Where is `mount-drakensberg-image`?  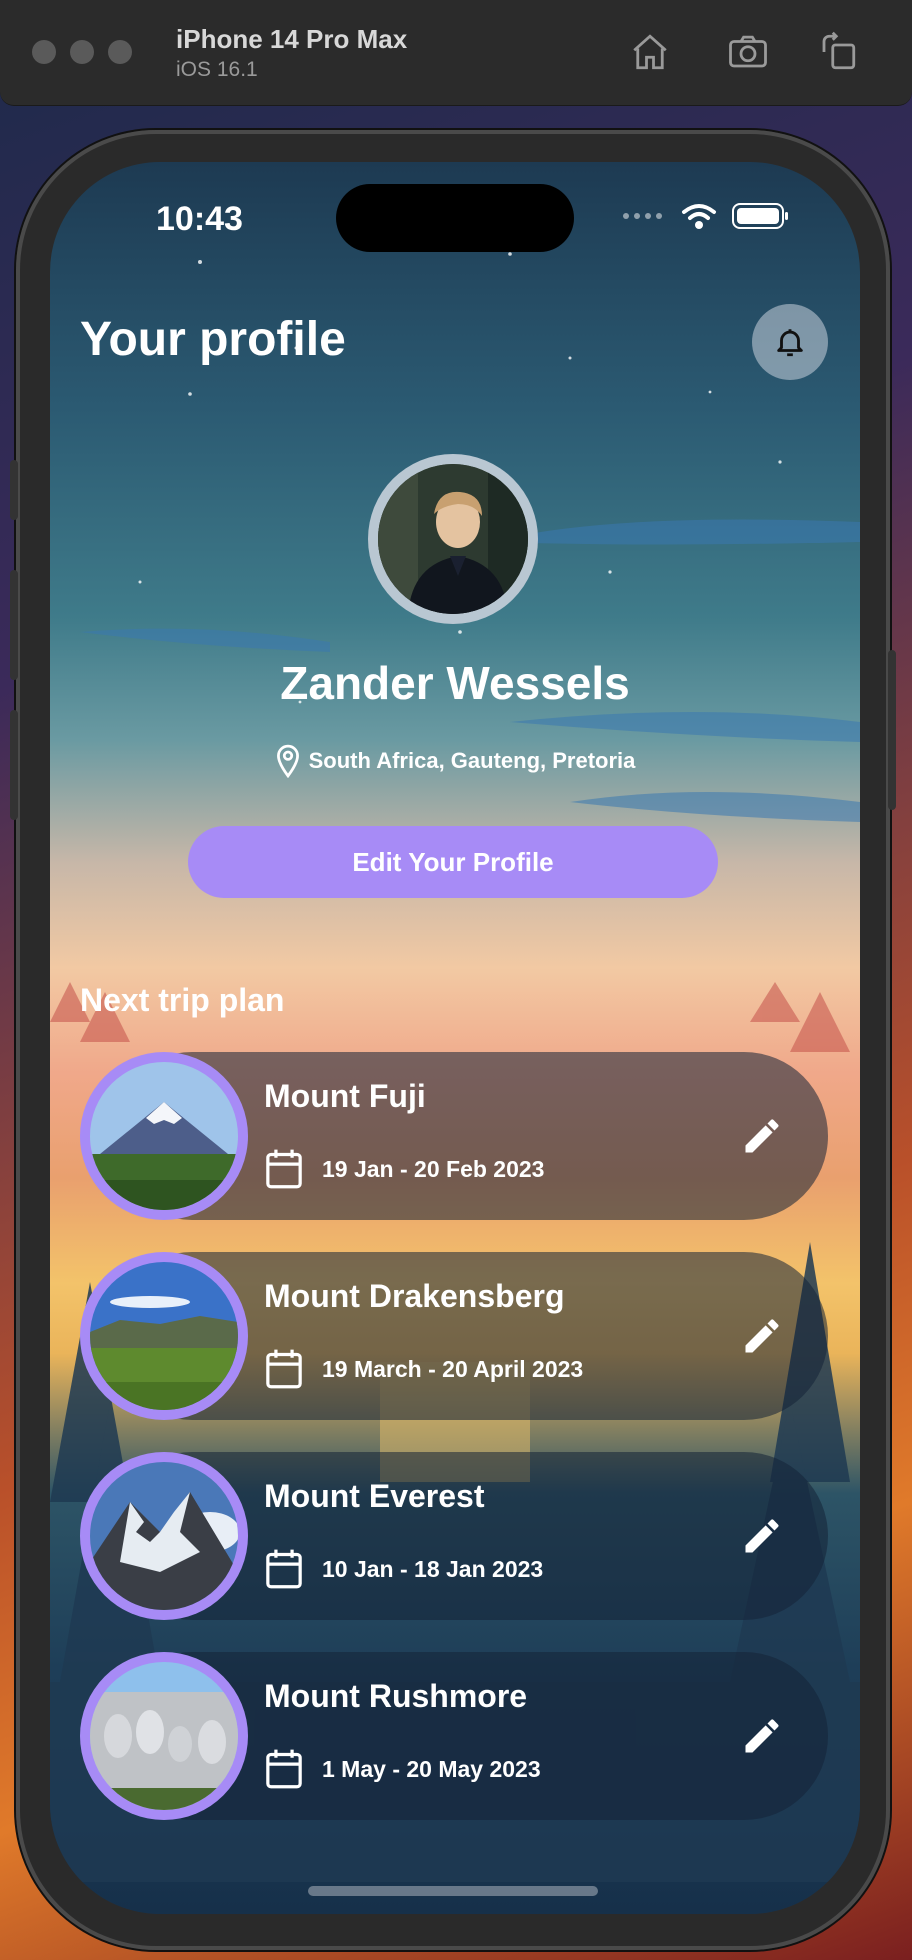 mount-drakensberg-image is located at coordinates (164, 1336).